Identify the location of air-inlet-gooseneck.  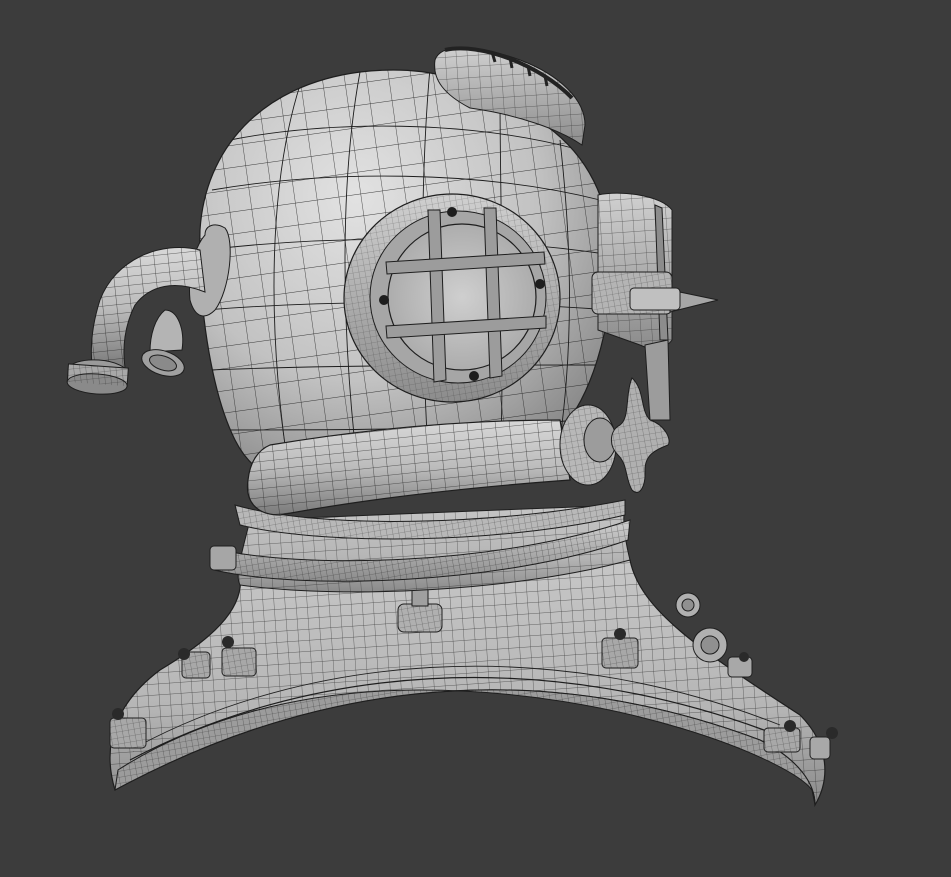
(148, 309).